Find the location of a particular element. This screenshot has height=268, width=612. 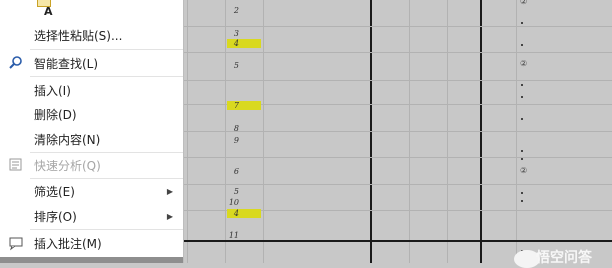

insert-comment-menu-item: 插入批注(M) is located at coordinates (91, 243).